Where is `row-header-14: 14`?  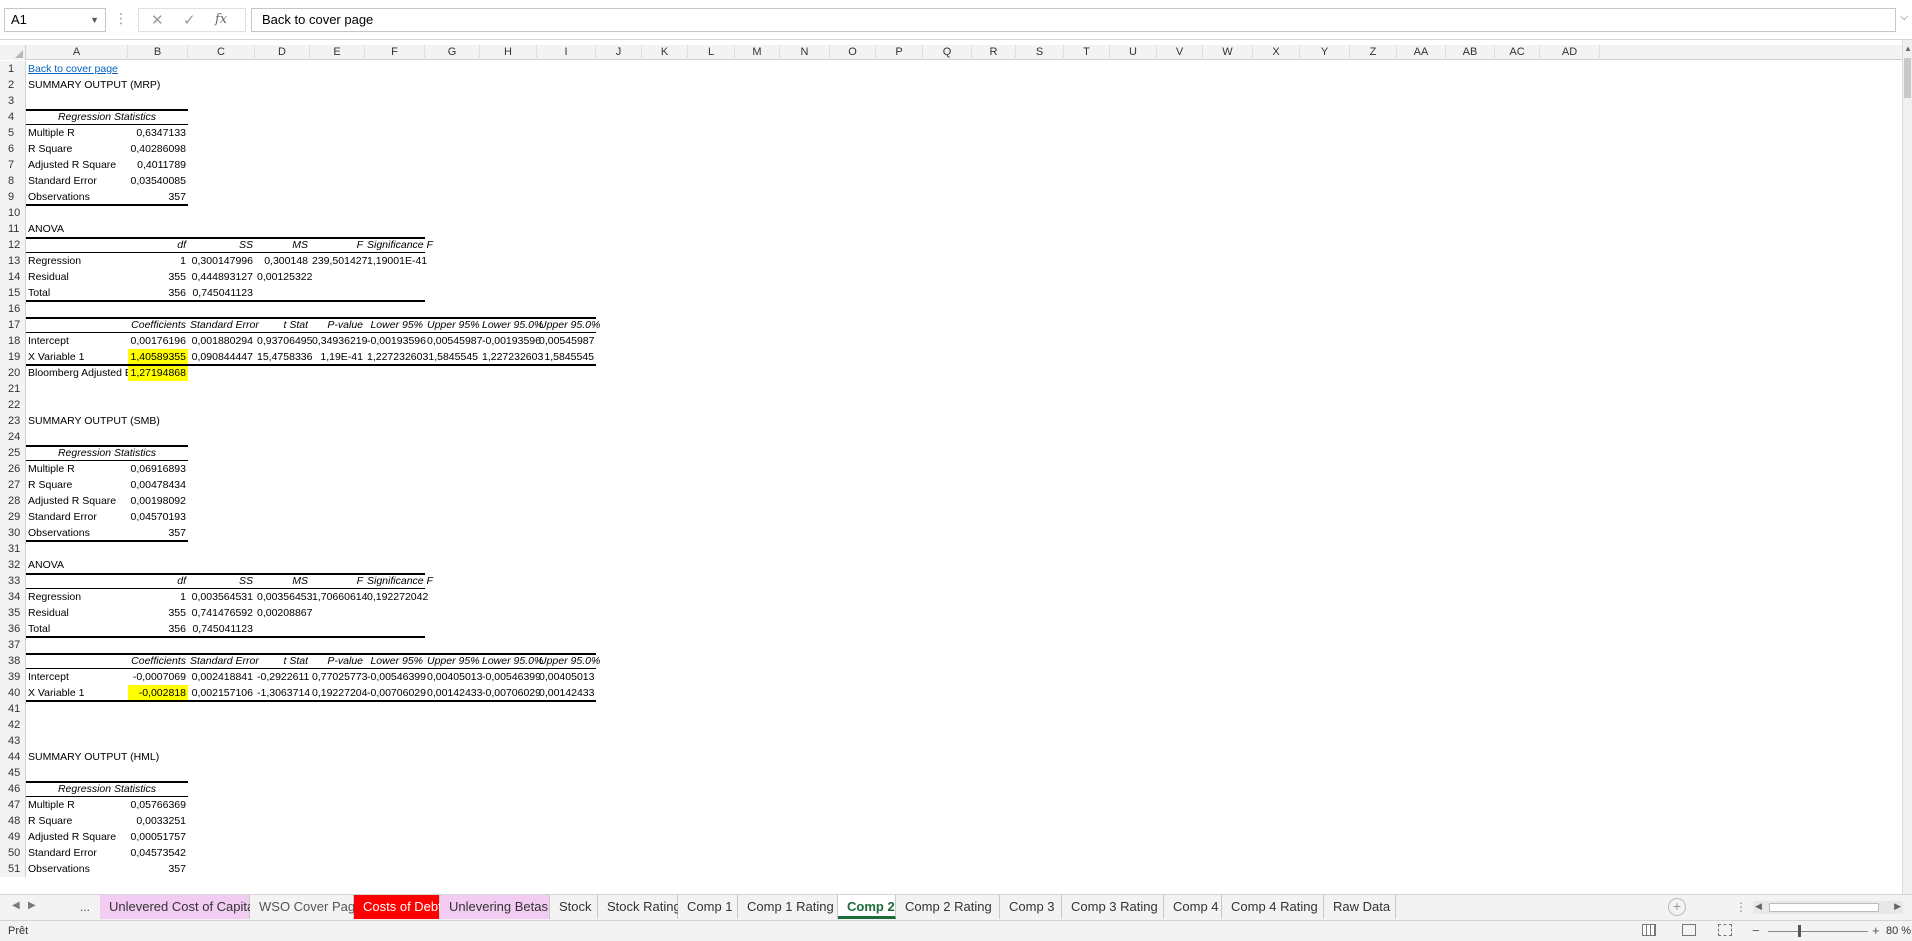 row-header-14: 14 is located at coordinates (13, 277).